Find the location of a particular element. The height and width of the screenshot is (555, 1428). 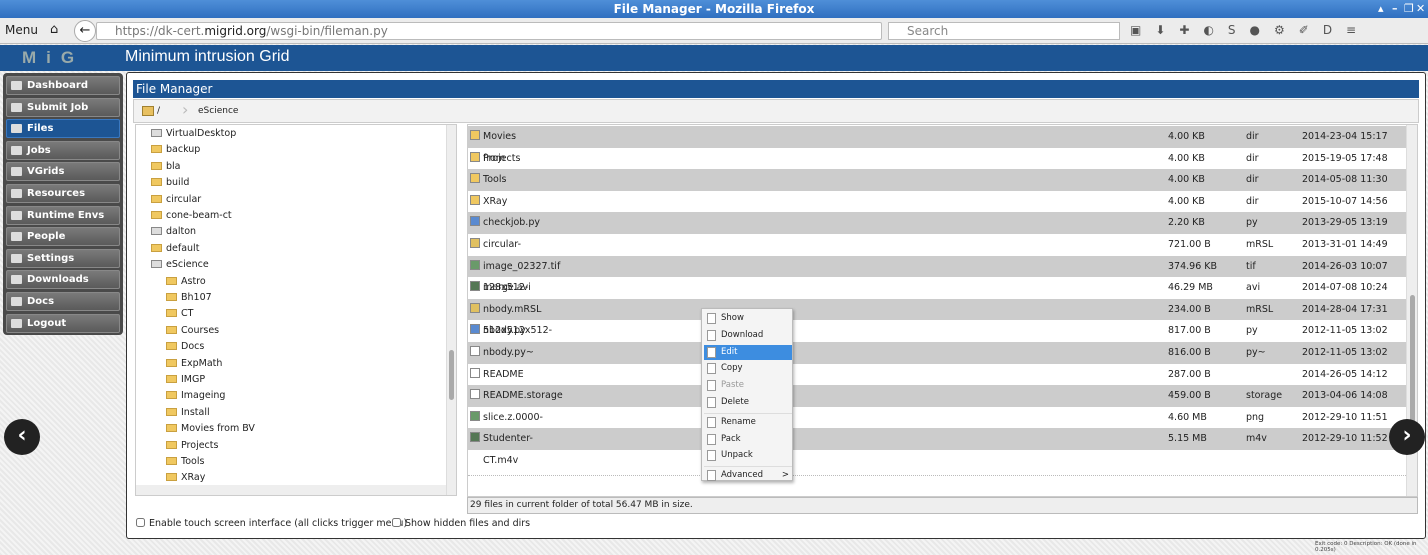

file-row: Tools 4.00 KB dir 2014-05-08 11:30 is located at coordinates (937, 180).